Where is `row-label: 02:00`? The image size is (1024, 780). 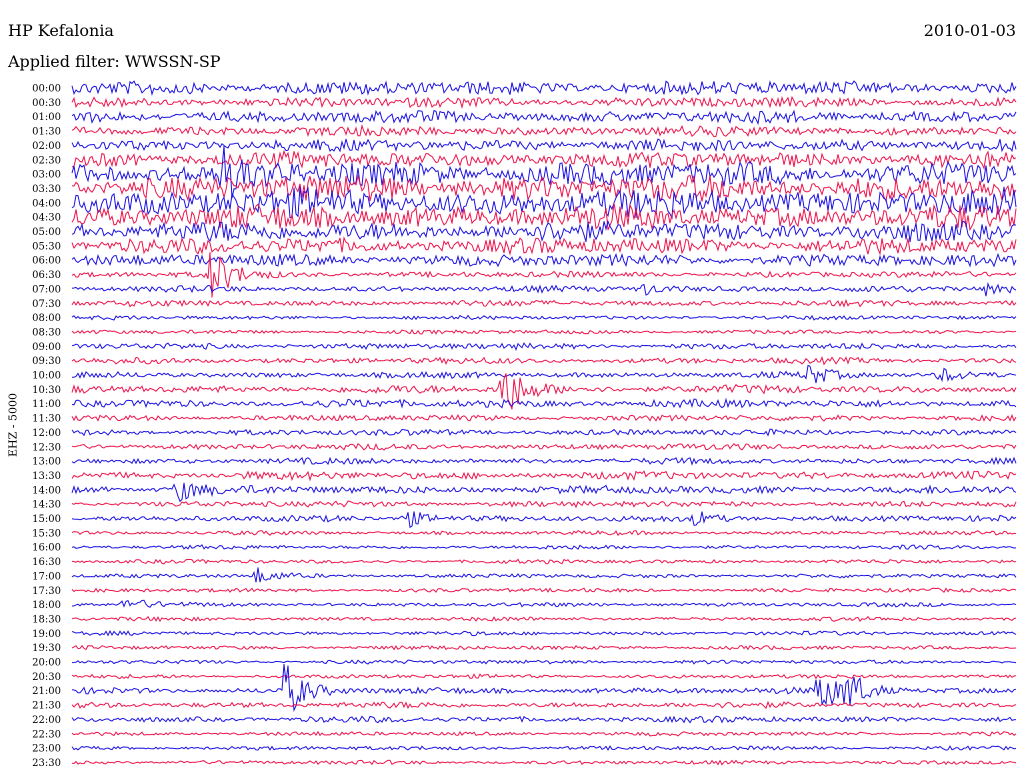
row-label: 02:00 is located at coordinates (46, 146).